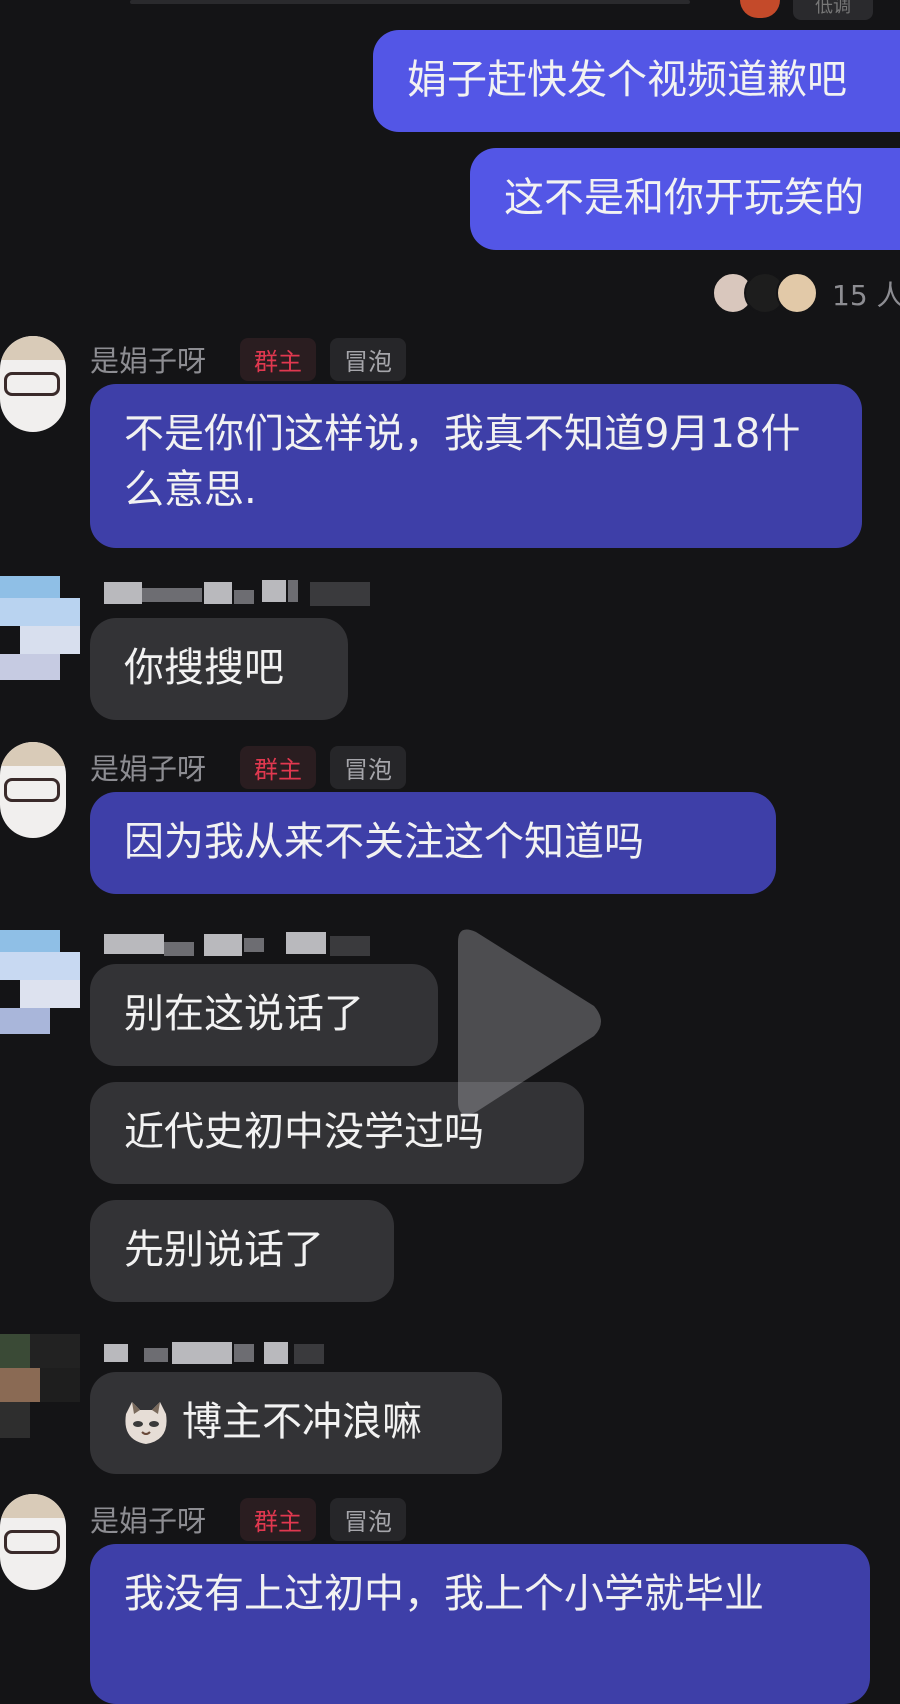 This screenshot has width=900, height=1704. I want to click on sent-message-text: 娟子赶快发个视频道歉吧, so click(627, 80).